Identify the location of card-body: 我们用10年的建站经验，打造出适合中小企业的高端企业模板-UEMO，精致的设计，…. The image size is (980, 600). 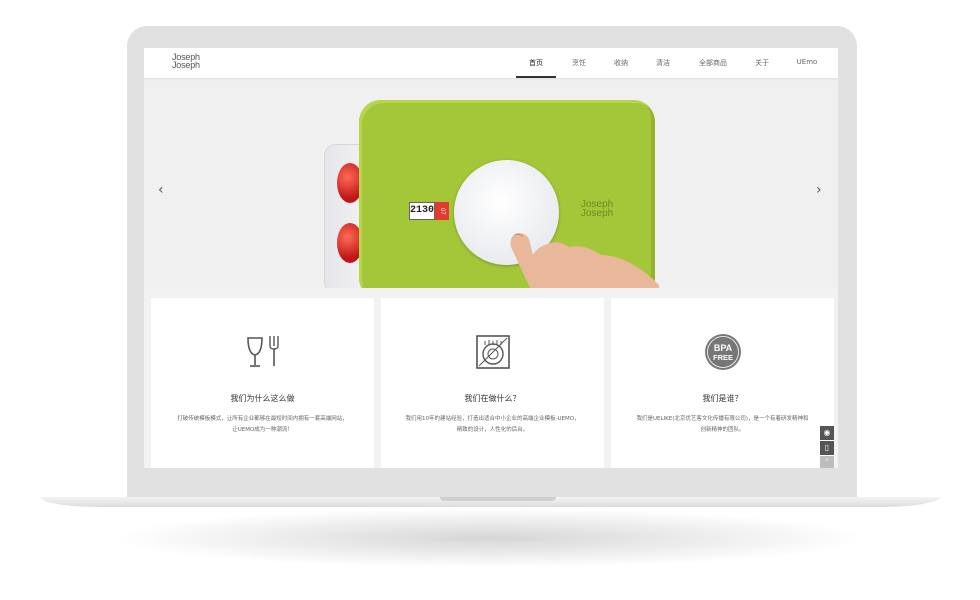
(492, 424).